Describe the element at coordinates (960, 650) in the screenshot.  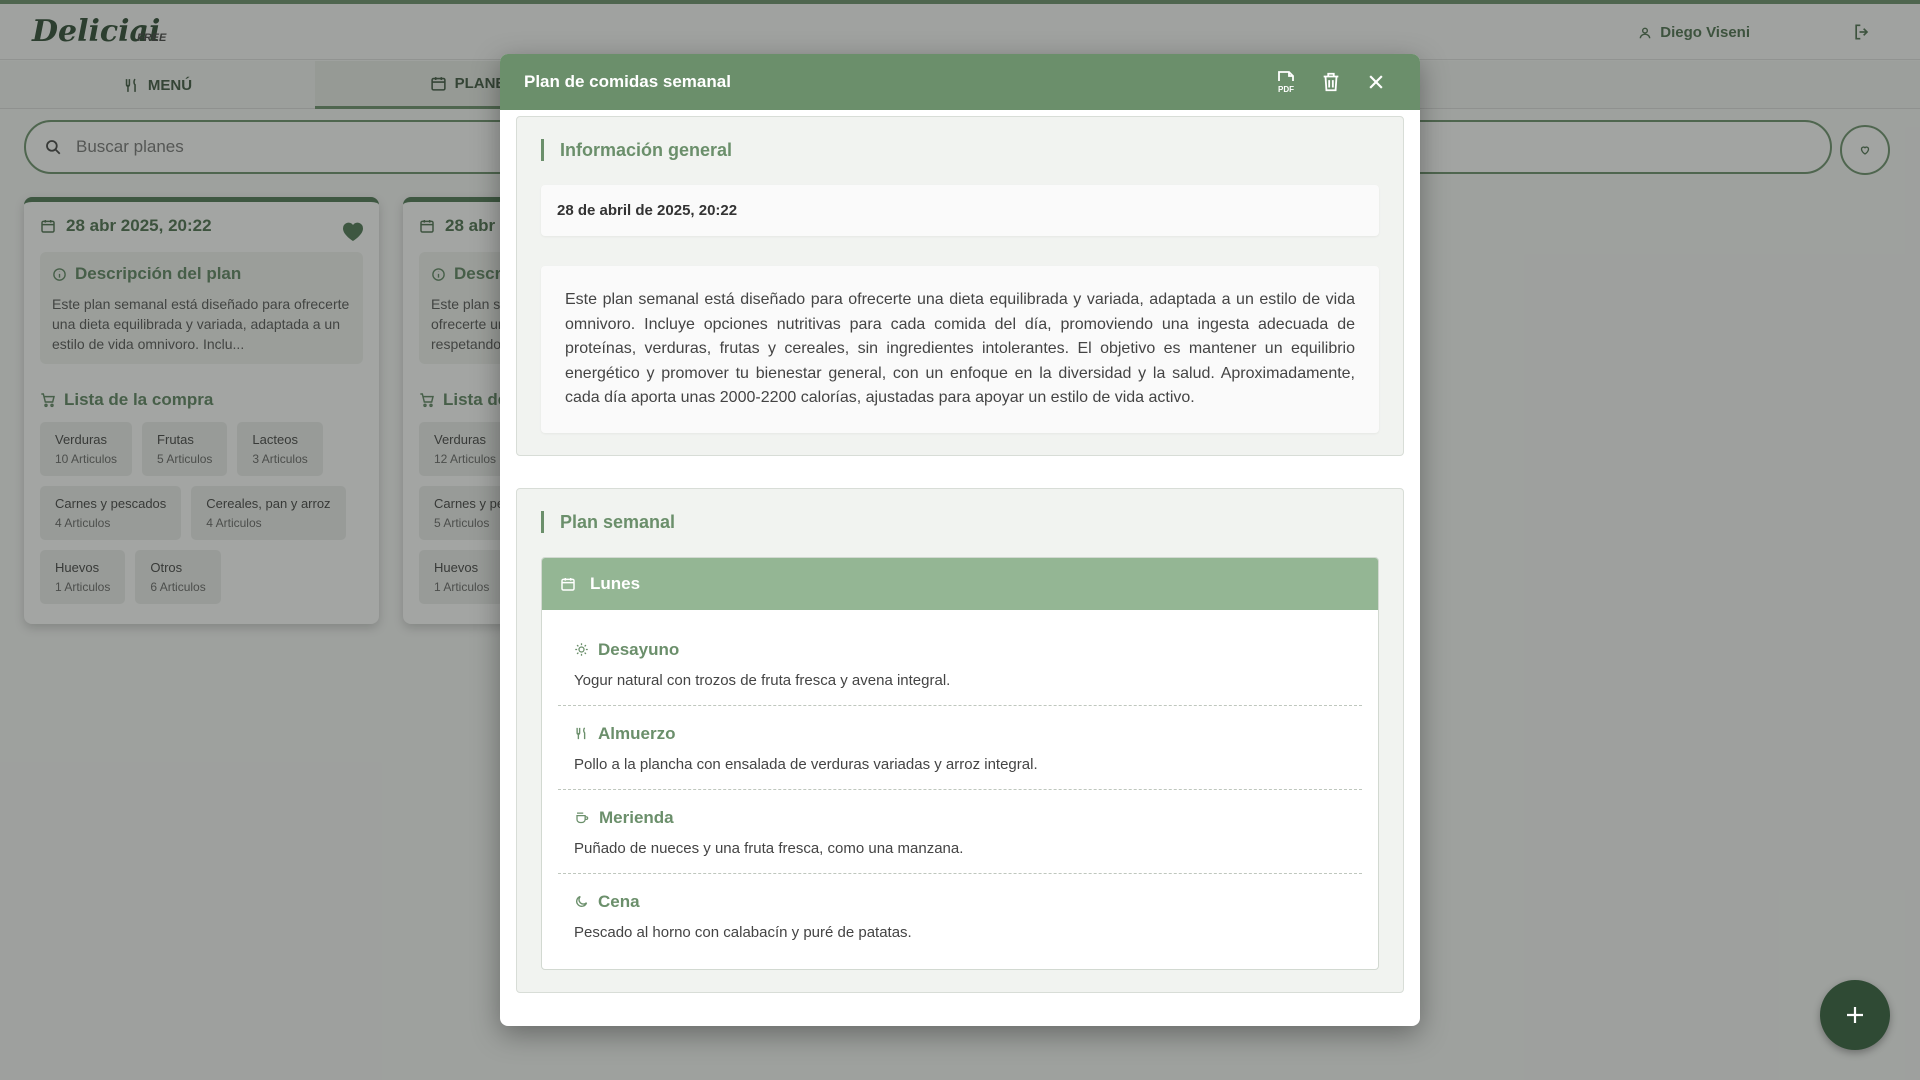
I see `meal-title: Desayuno` at that location.